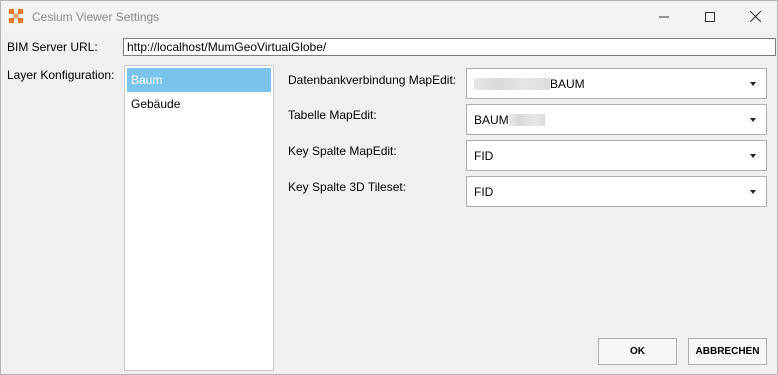  I want to click on window-title: Cesium Viewer Settings, so click(96, 17).